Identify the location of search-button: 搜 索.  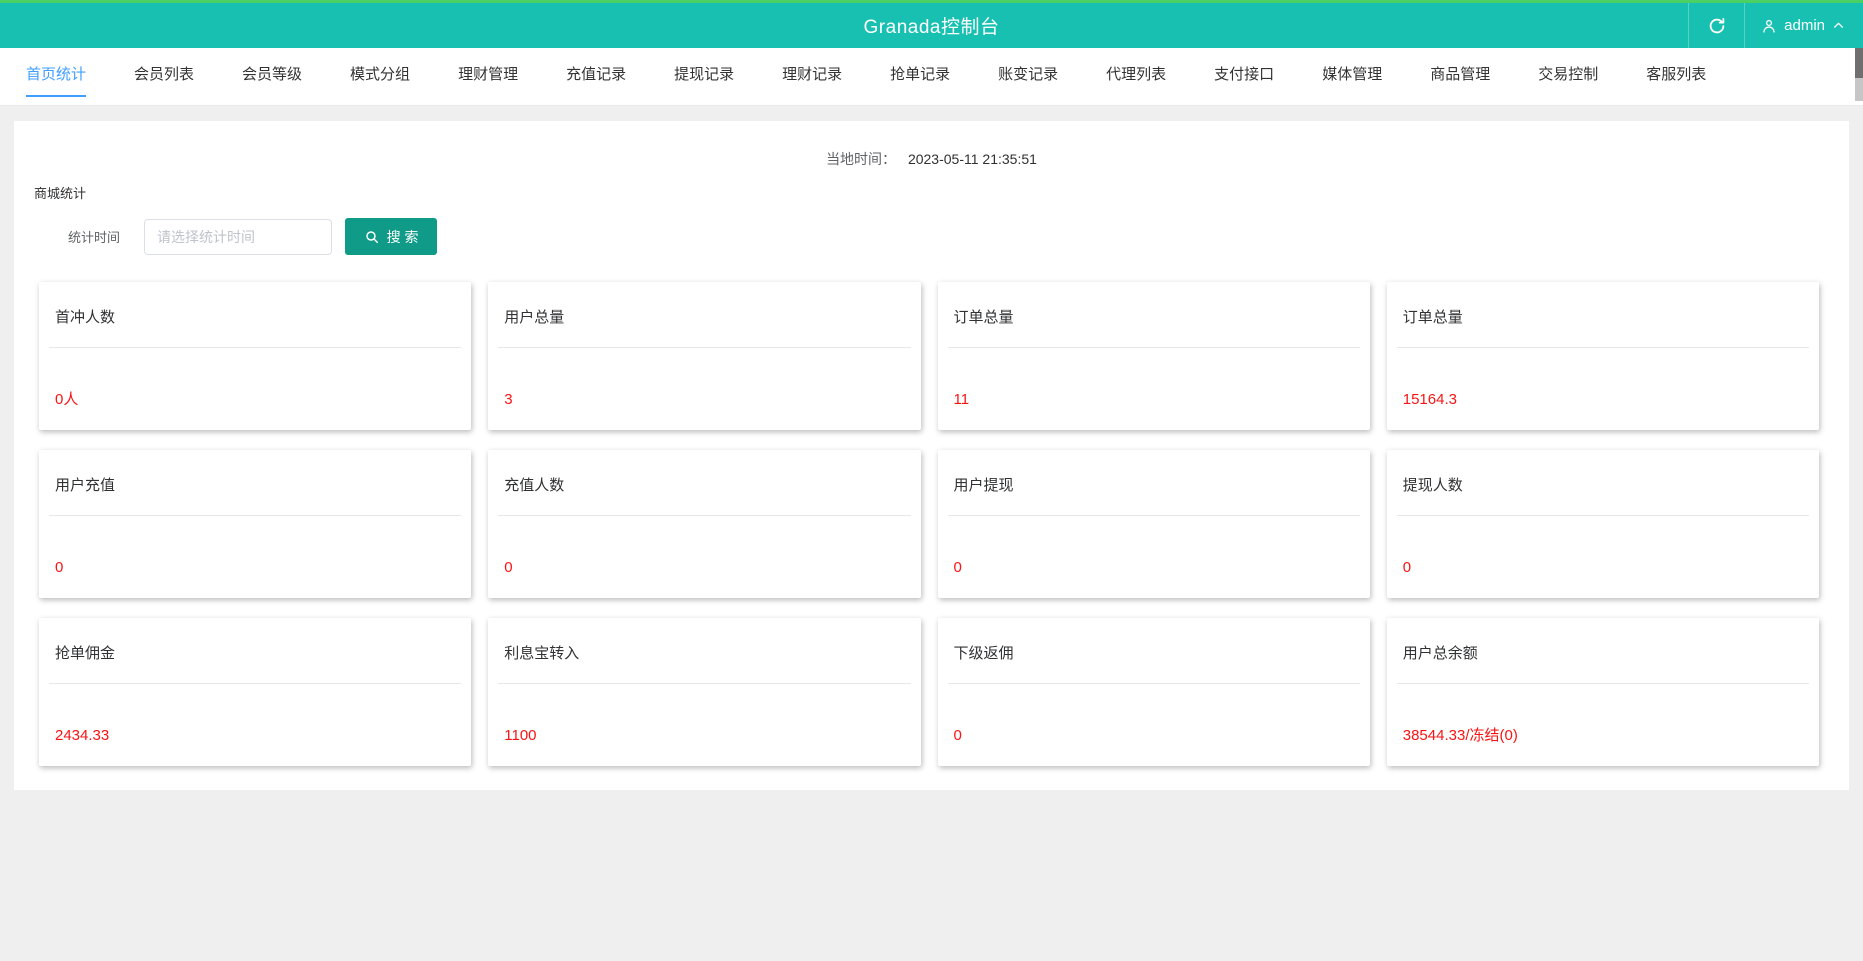
(391, 236).